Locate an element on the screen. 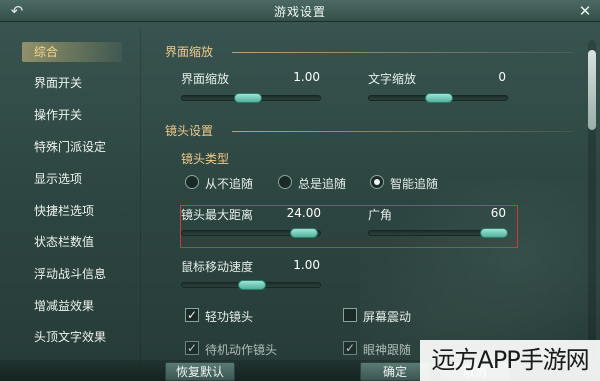 Image resolution: width=600 pixels, height=381 pixels. sidebar-item-overhead-text: 头顶文字效果 is located at coordinates (72, 337).